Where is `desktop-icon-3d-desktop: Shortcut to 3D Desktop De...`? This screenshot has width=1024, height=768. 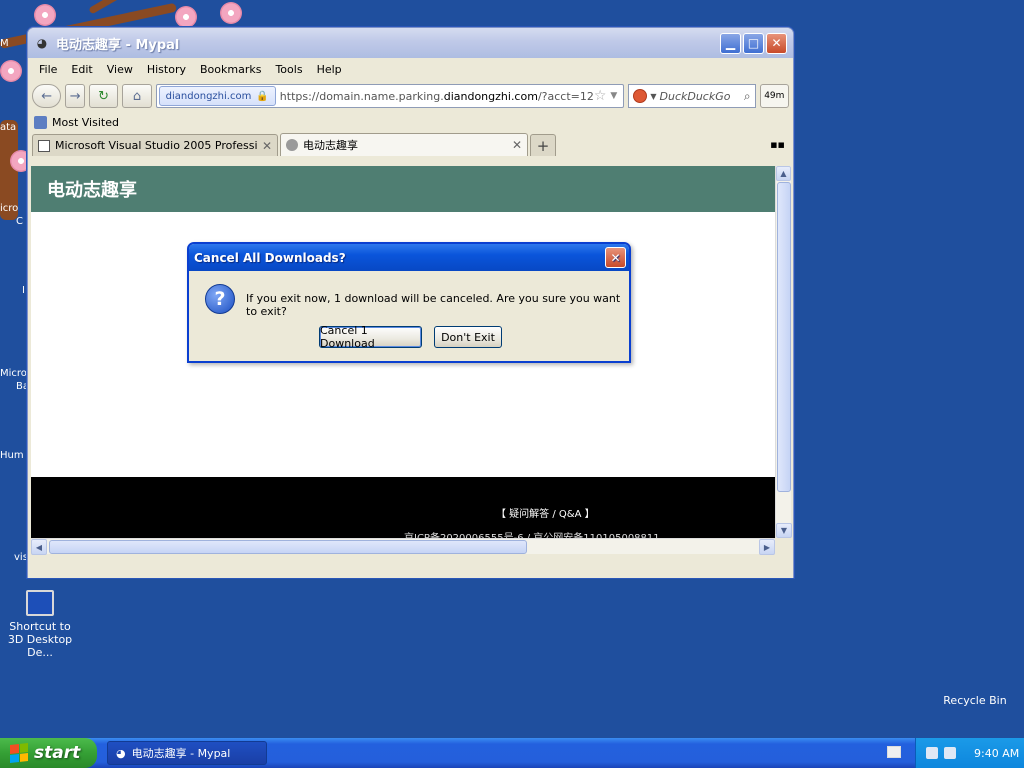
desktop-icon-3d-desktop: Shortcut to 3D Desktop De... is located at coordinates (40, 624).